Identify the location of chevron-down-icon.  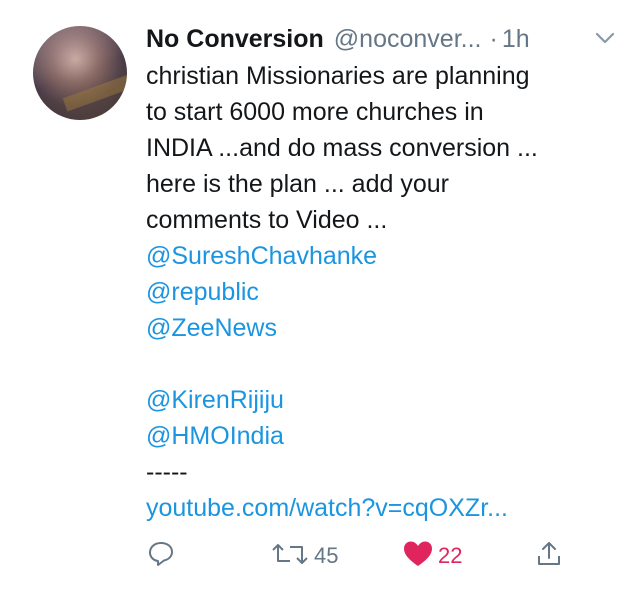
(605, 38).